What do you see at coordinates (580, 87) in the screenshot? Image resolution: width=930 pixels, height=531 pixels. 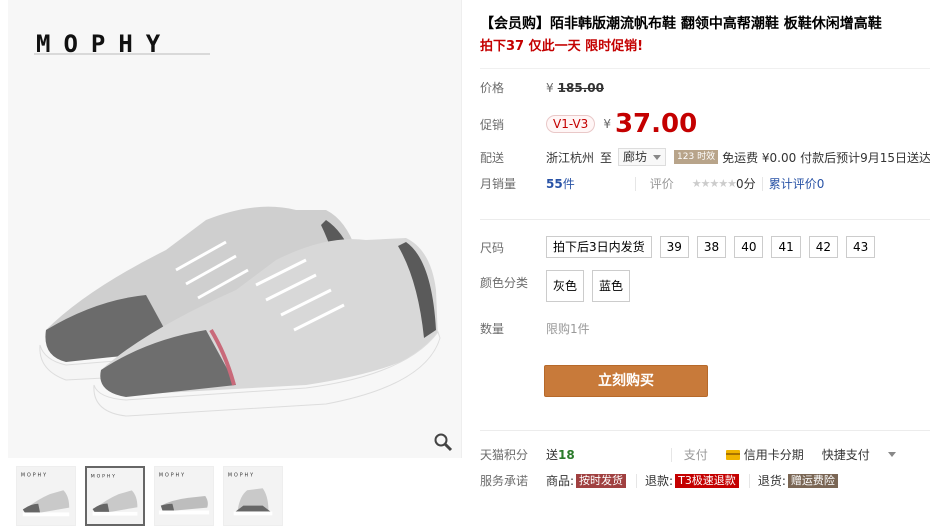 I see `original-price: 185.00` at bounding box center [580, 87].